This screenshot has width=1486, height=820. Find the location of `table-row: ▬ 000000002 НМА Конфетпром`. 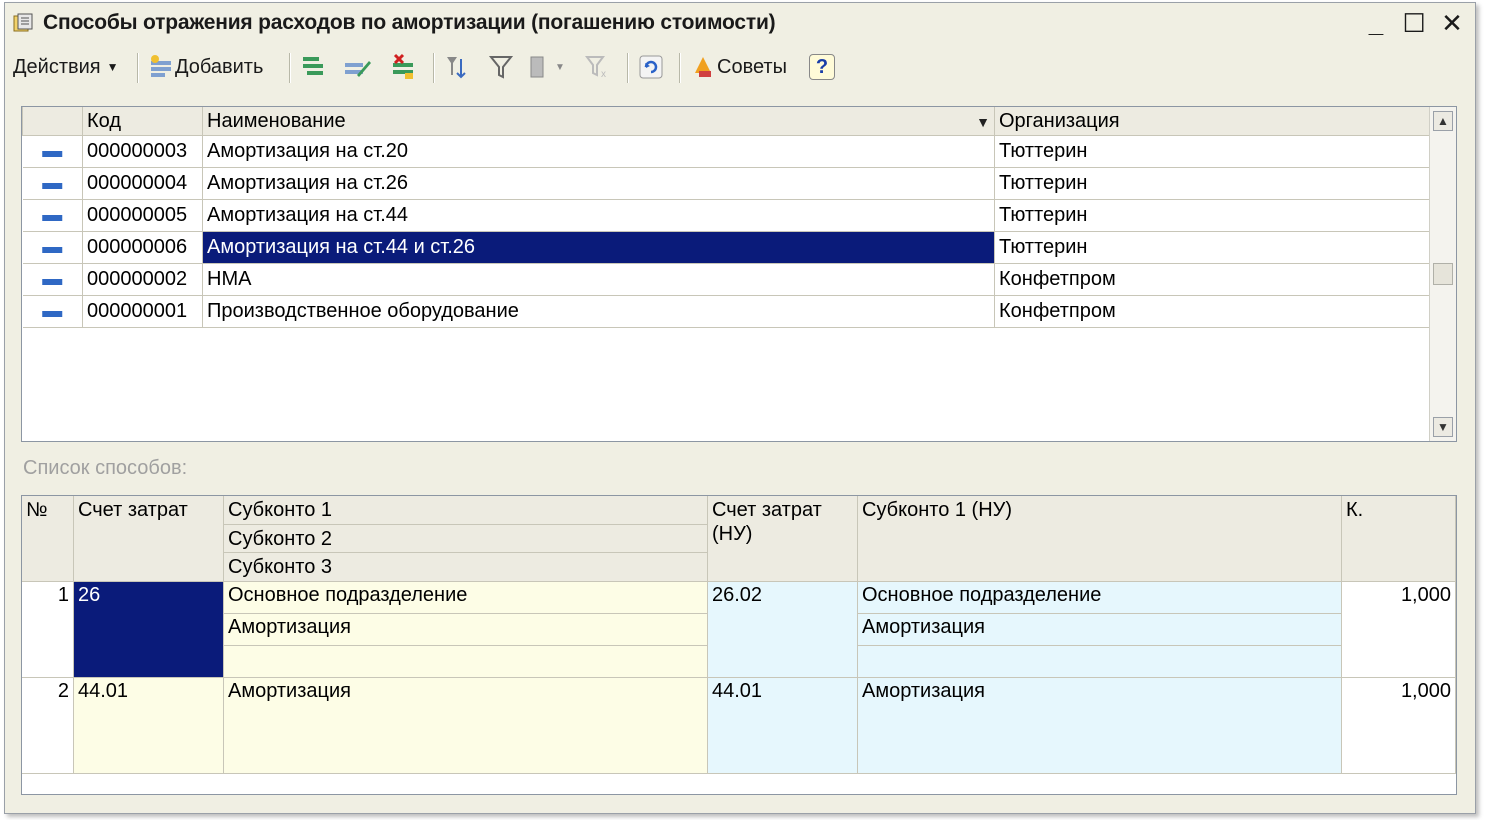

table-row: ▬ 000000002 НМА Конфетпром is located at coordinates (726, 279).